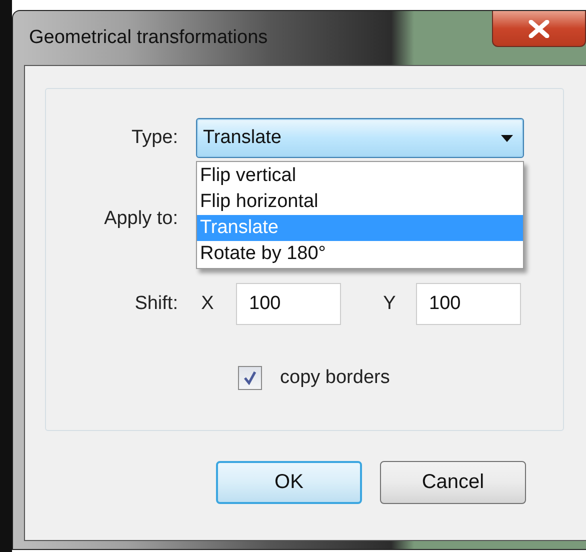  Describe the element at coordinates (360, 176) in the screenshot. I see `dropdown-option: Flip vertical` at that location.